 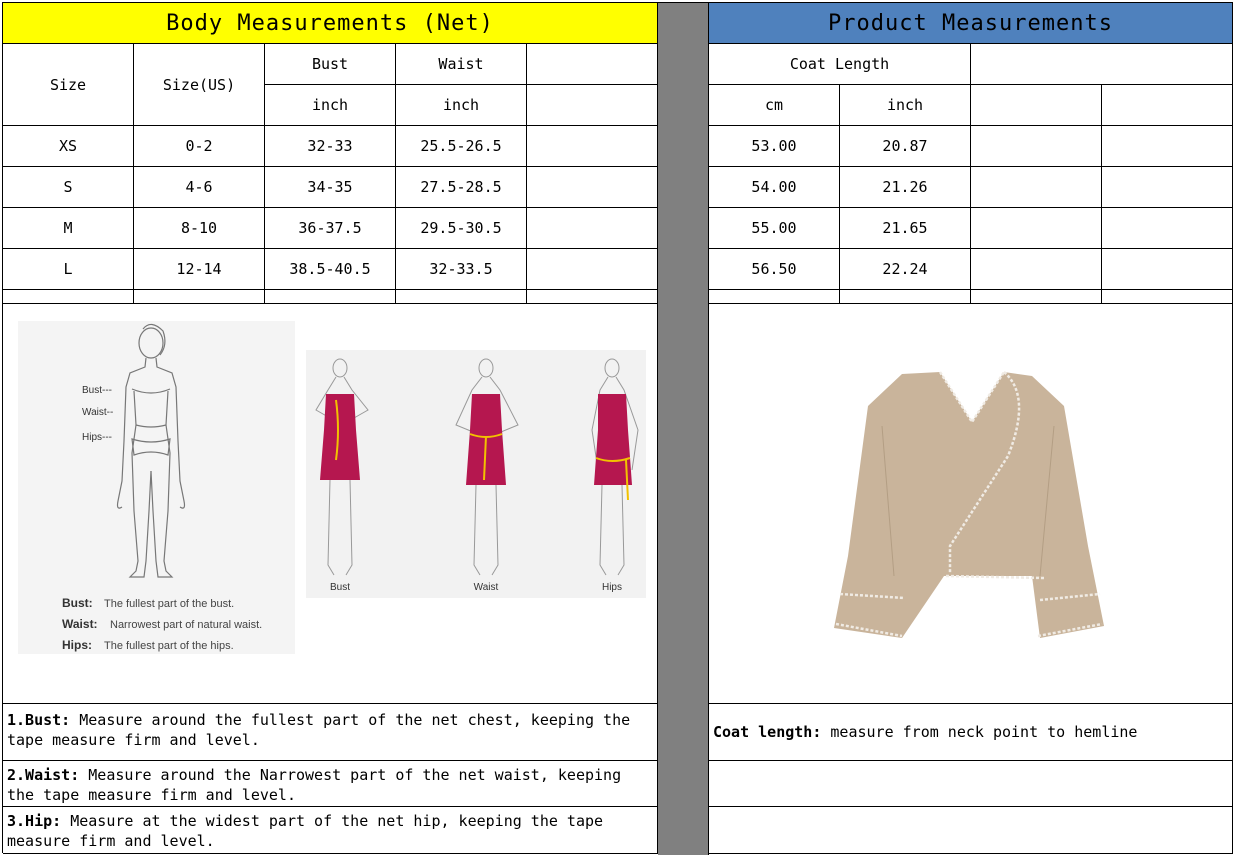 What do you see at coordinates (68, 187) in the screenshot?
I see `table-row-size: S` at bounding box center [68, 187].